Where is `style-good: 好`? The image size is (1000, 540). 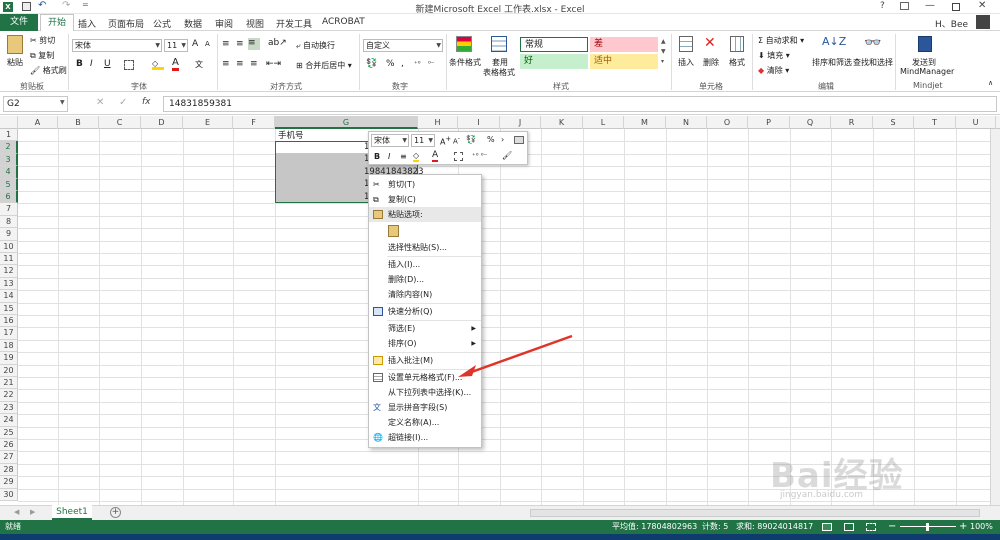
style-good: 好 is located at coordinates (554, 61).